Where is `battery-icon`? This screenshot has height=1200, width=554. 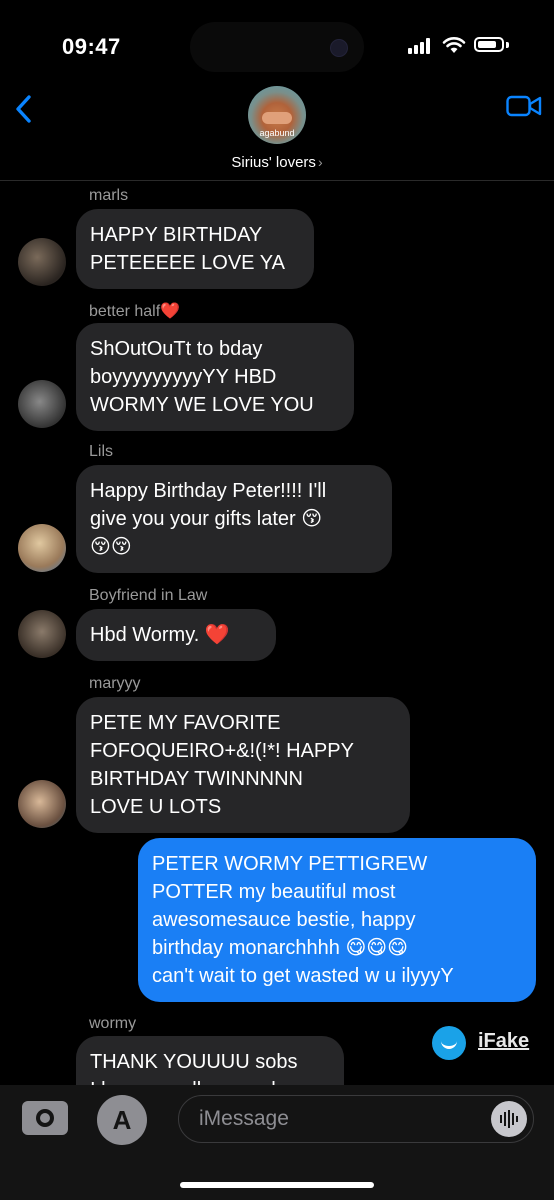
battery-icon is located at coordinates (489, 44).